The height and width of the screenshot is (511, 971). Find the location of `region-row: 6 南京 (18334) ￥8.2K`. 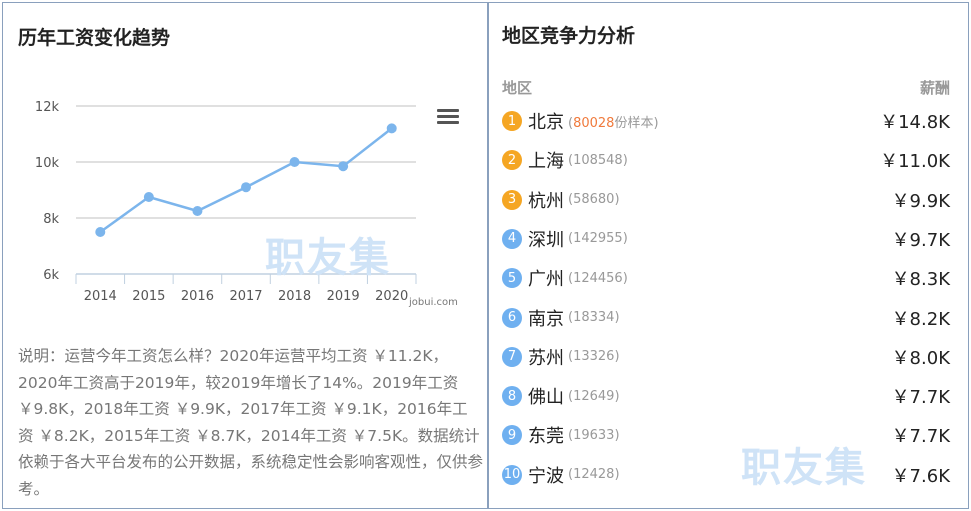

region-row: 6 南京 (18334) ￥8.2K is located at coordinates (726, 318).